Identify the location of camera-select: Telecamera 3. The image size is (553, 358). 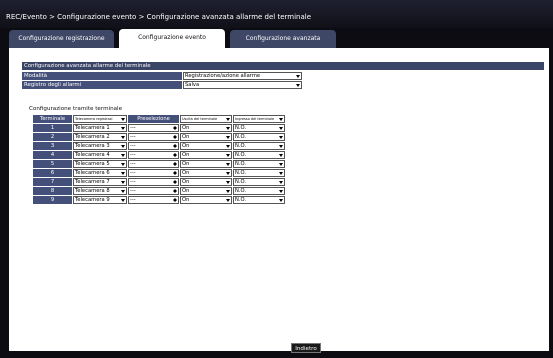
(100, 146).